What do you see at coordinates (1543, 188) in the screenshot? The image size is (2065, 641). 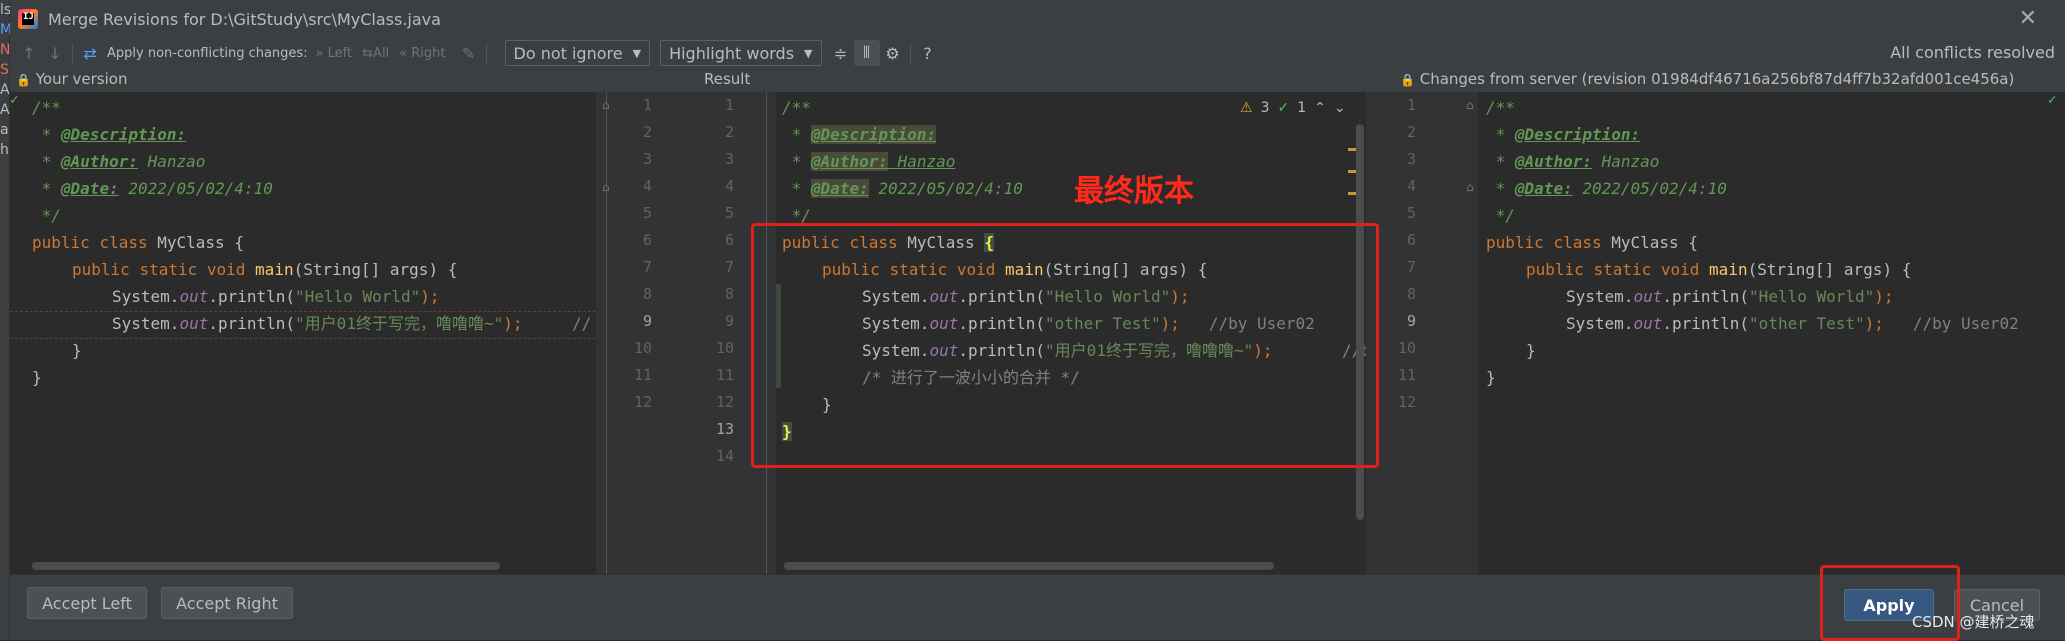 I see `doc-tag: @Date:` at bounding box center [1543, 188].